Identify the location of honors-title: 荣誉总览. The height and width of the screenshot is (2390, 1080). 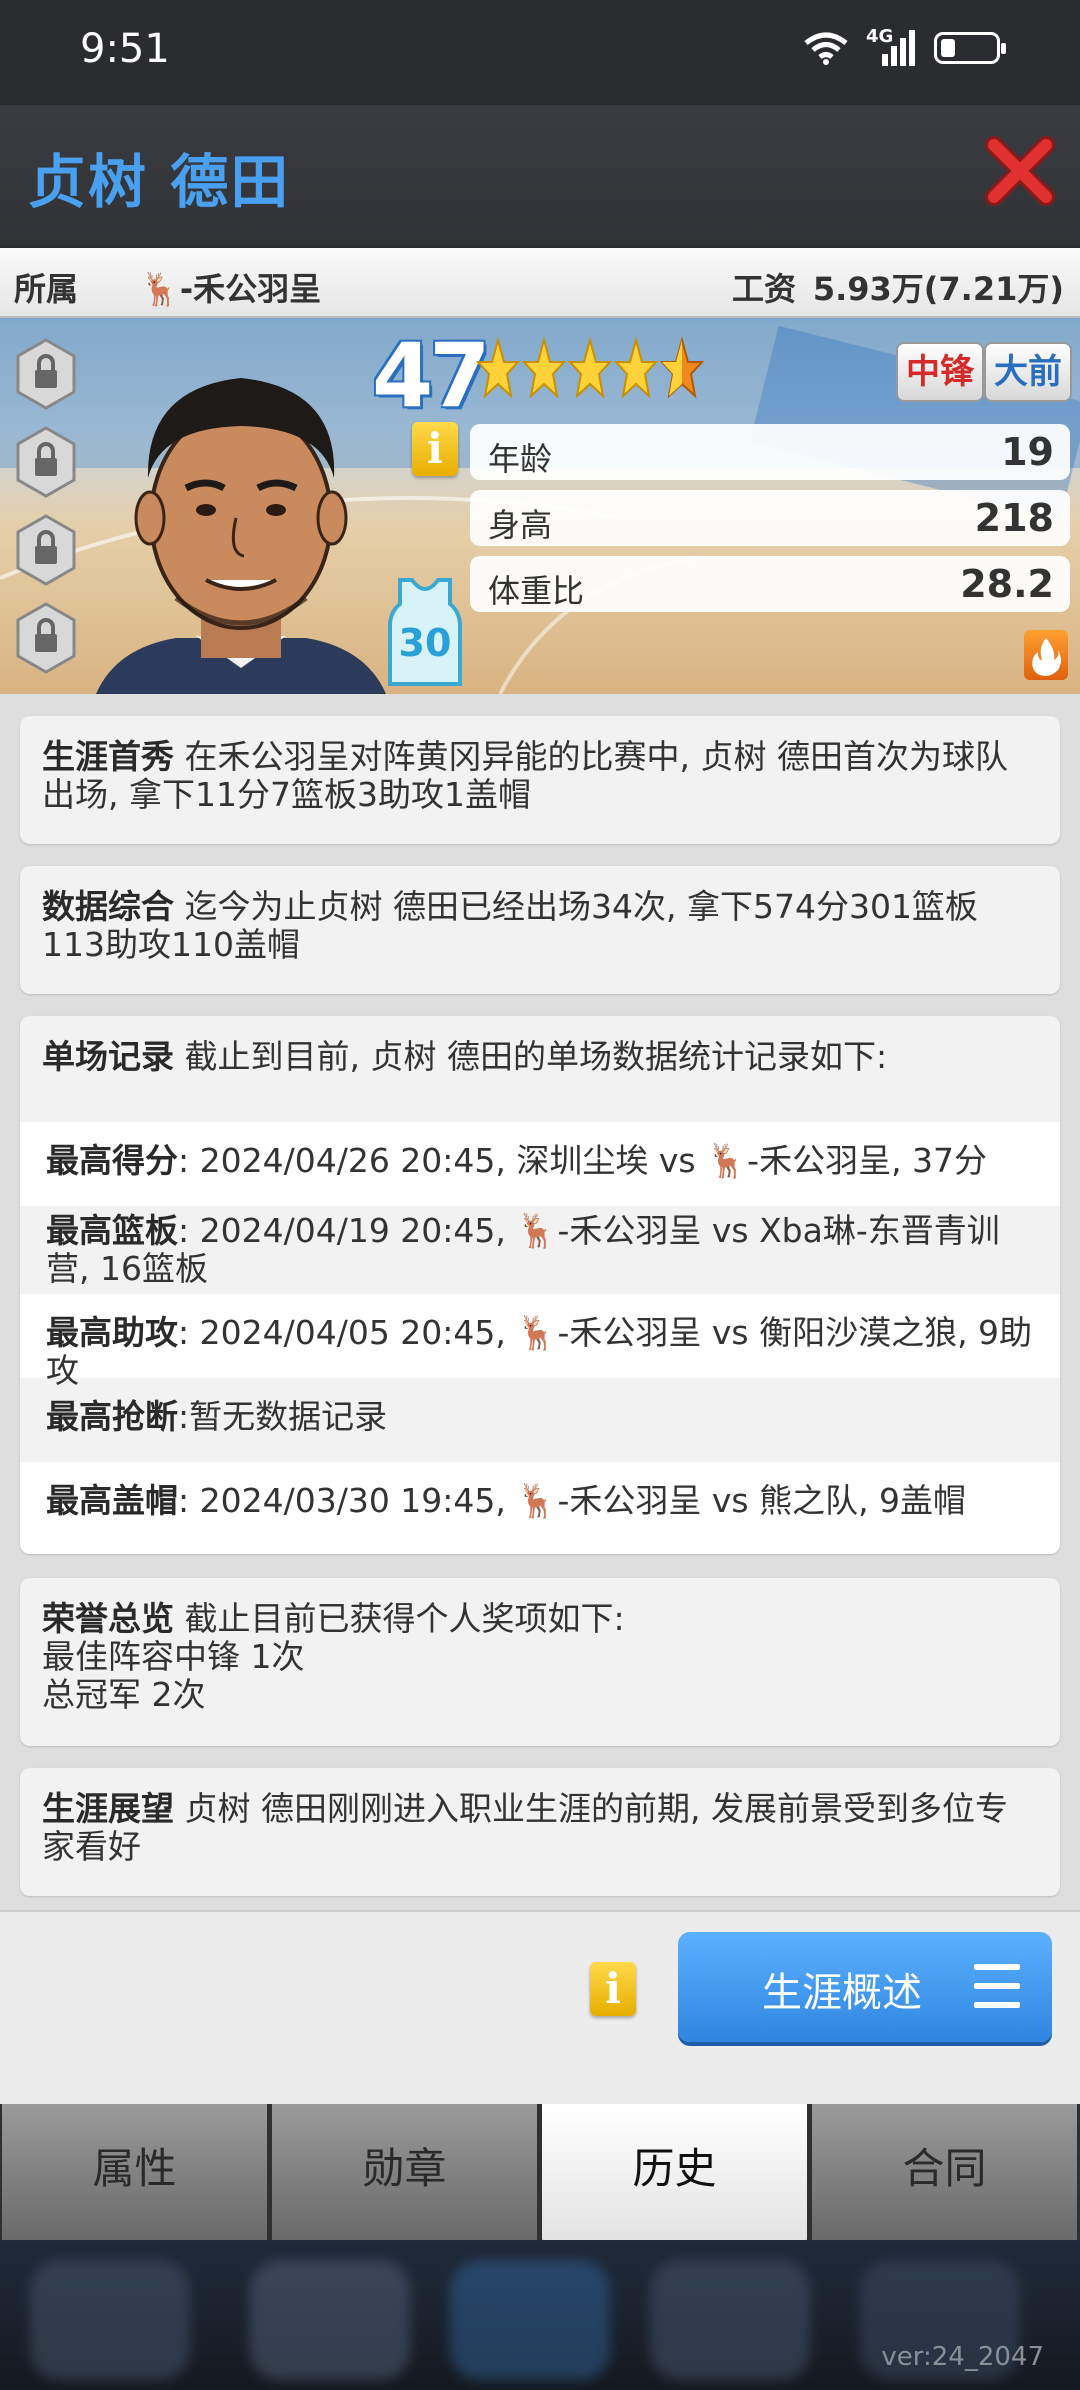
(108, 1618).